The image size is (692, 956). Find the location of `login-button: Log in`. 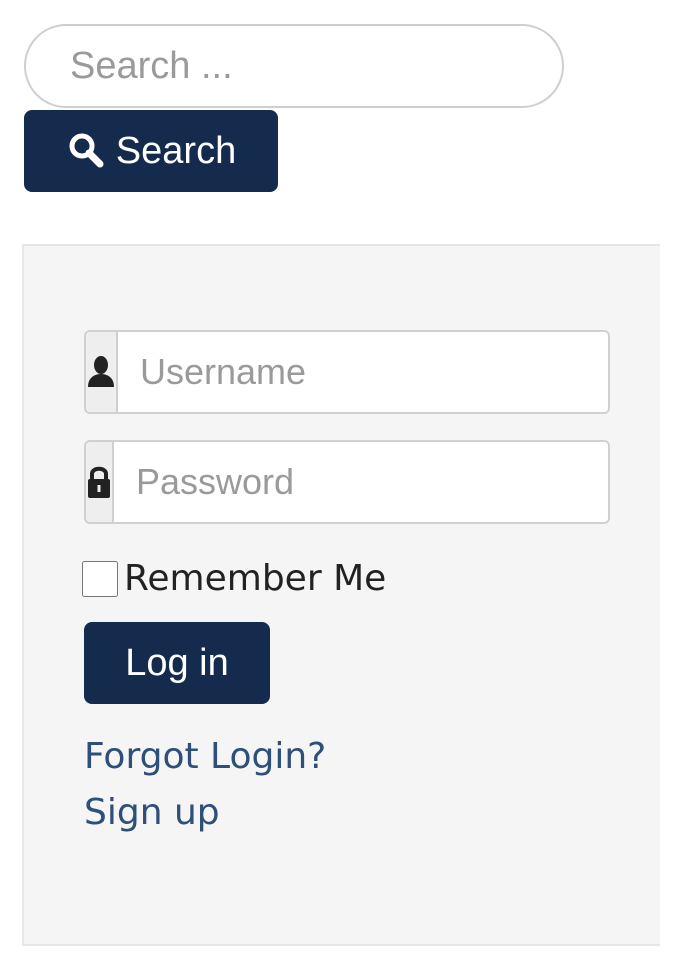

login-button: Log in is located at coordinates (177, 663).